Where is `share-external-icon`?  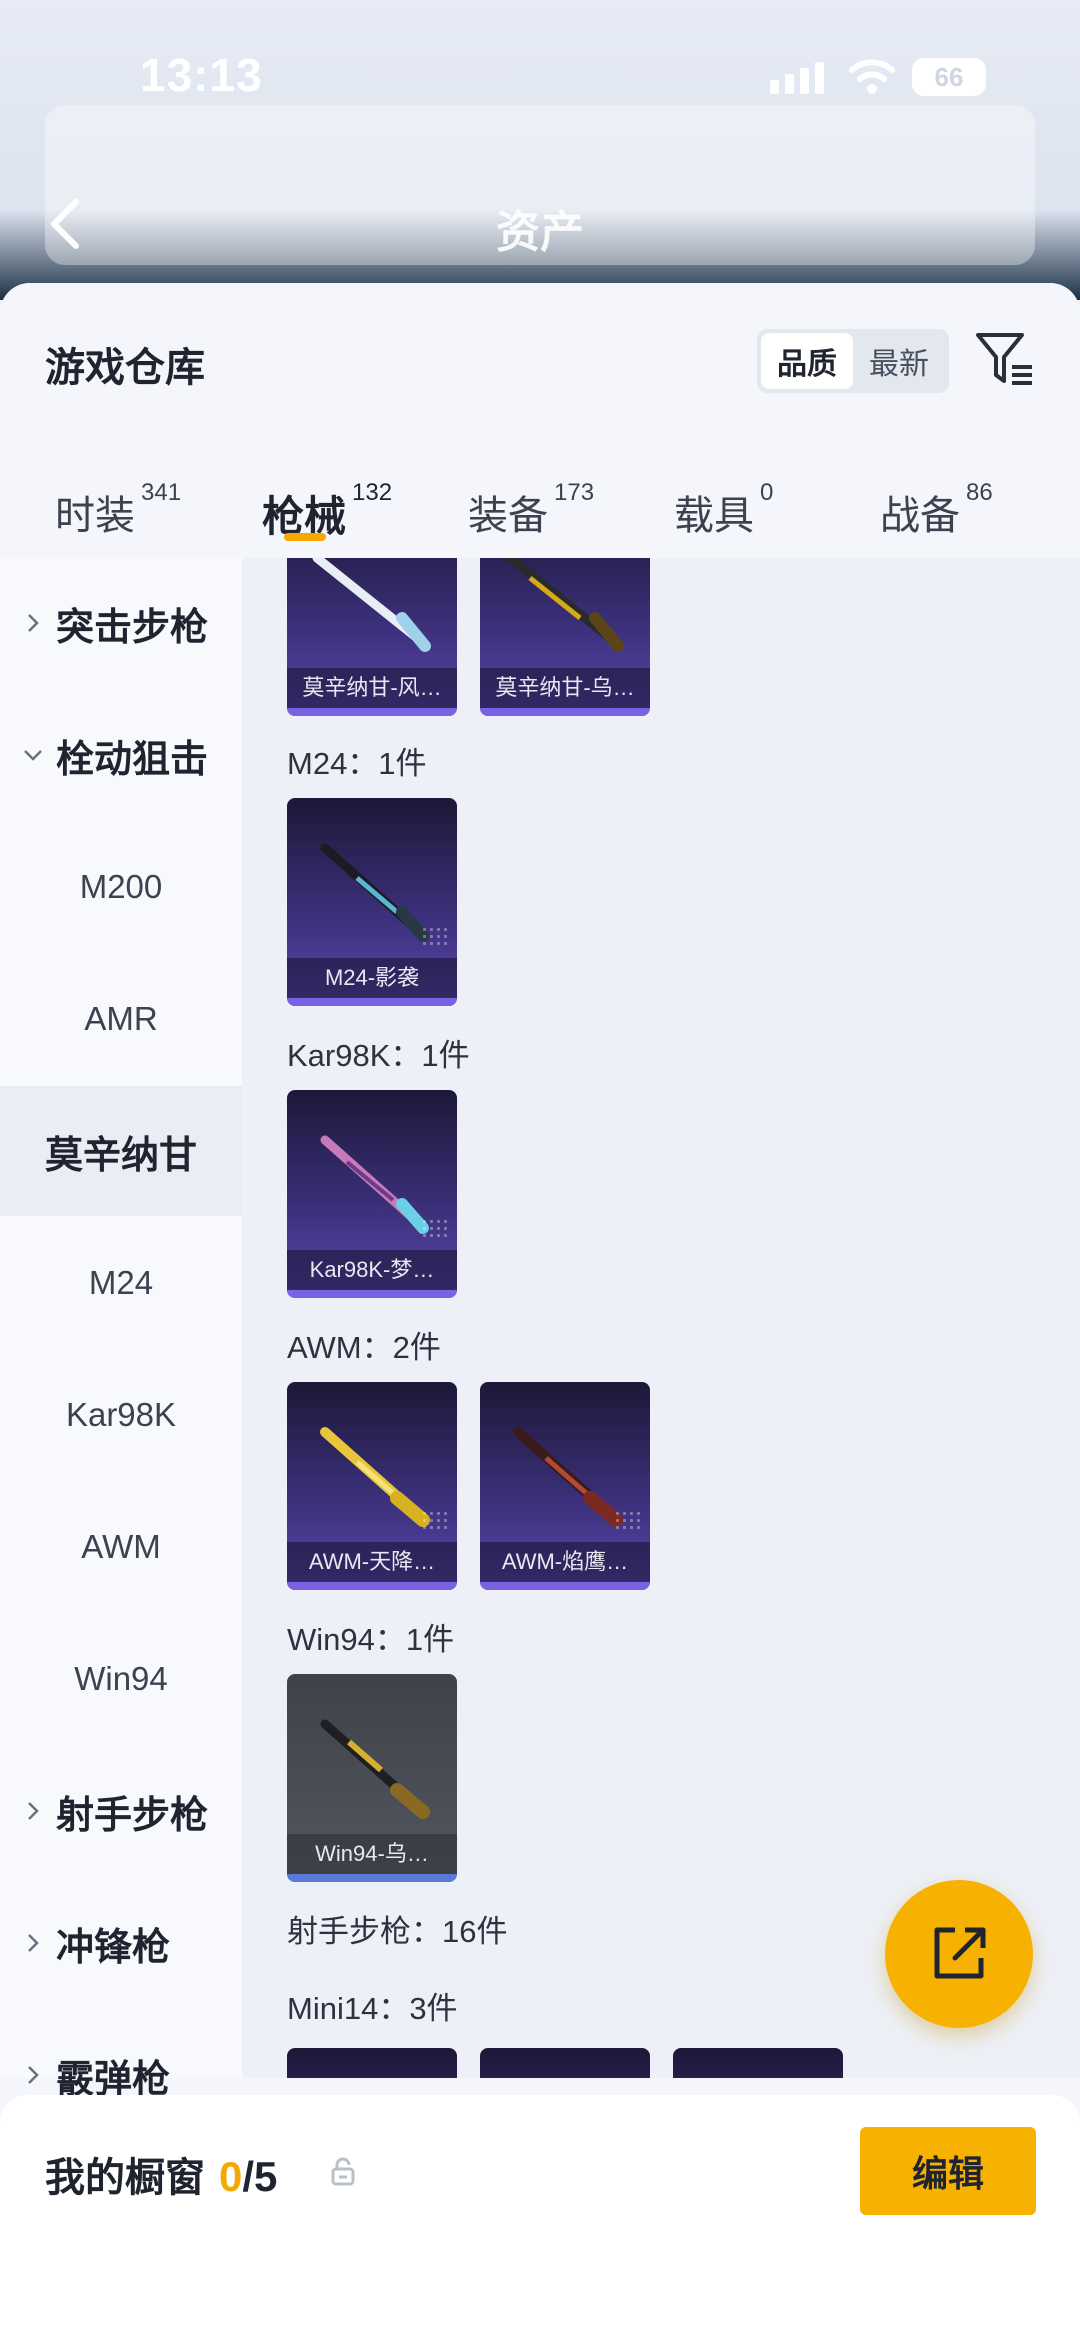
share-external-icon is located at coordinates (960, 1953).